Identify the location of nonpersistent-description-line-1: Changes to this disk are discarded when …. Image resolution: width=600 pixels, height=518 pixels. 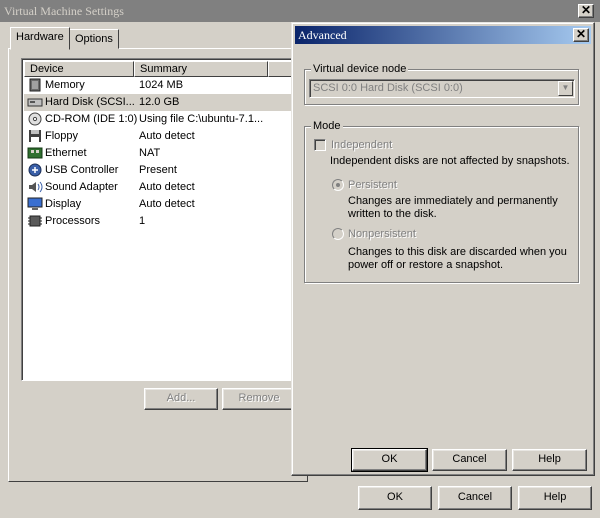
(457, 252).